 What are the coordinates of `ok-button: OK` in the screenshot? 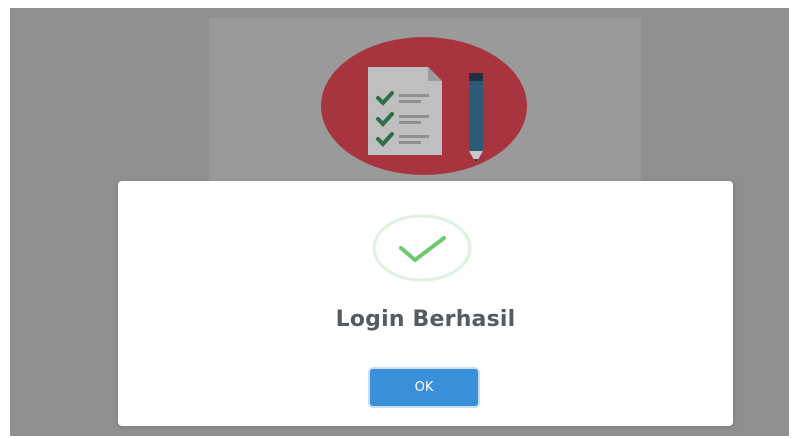 It's located at (424, 387).